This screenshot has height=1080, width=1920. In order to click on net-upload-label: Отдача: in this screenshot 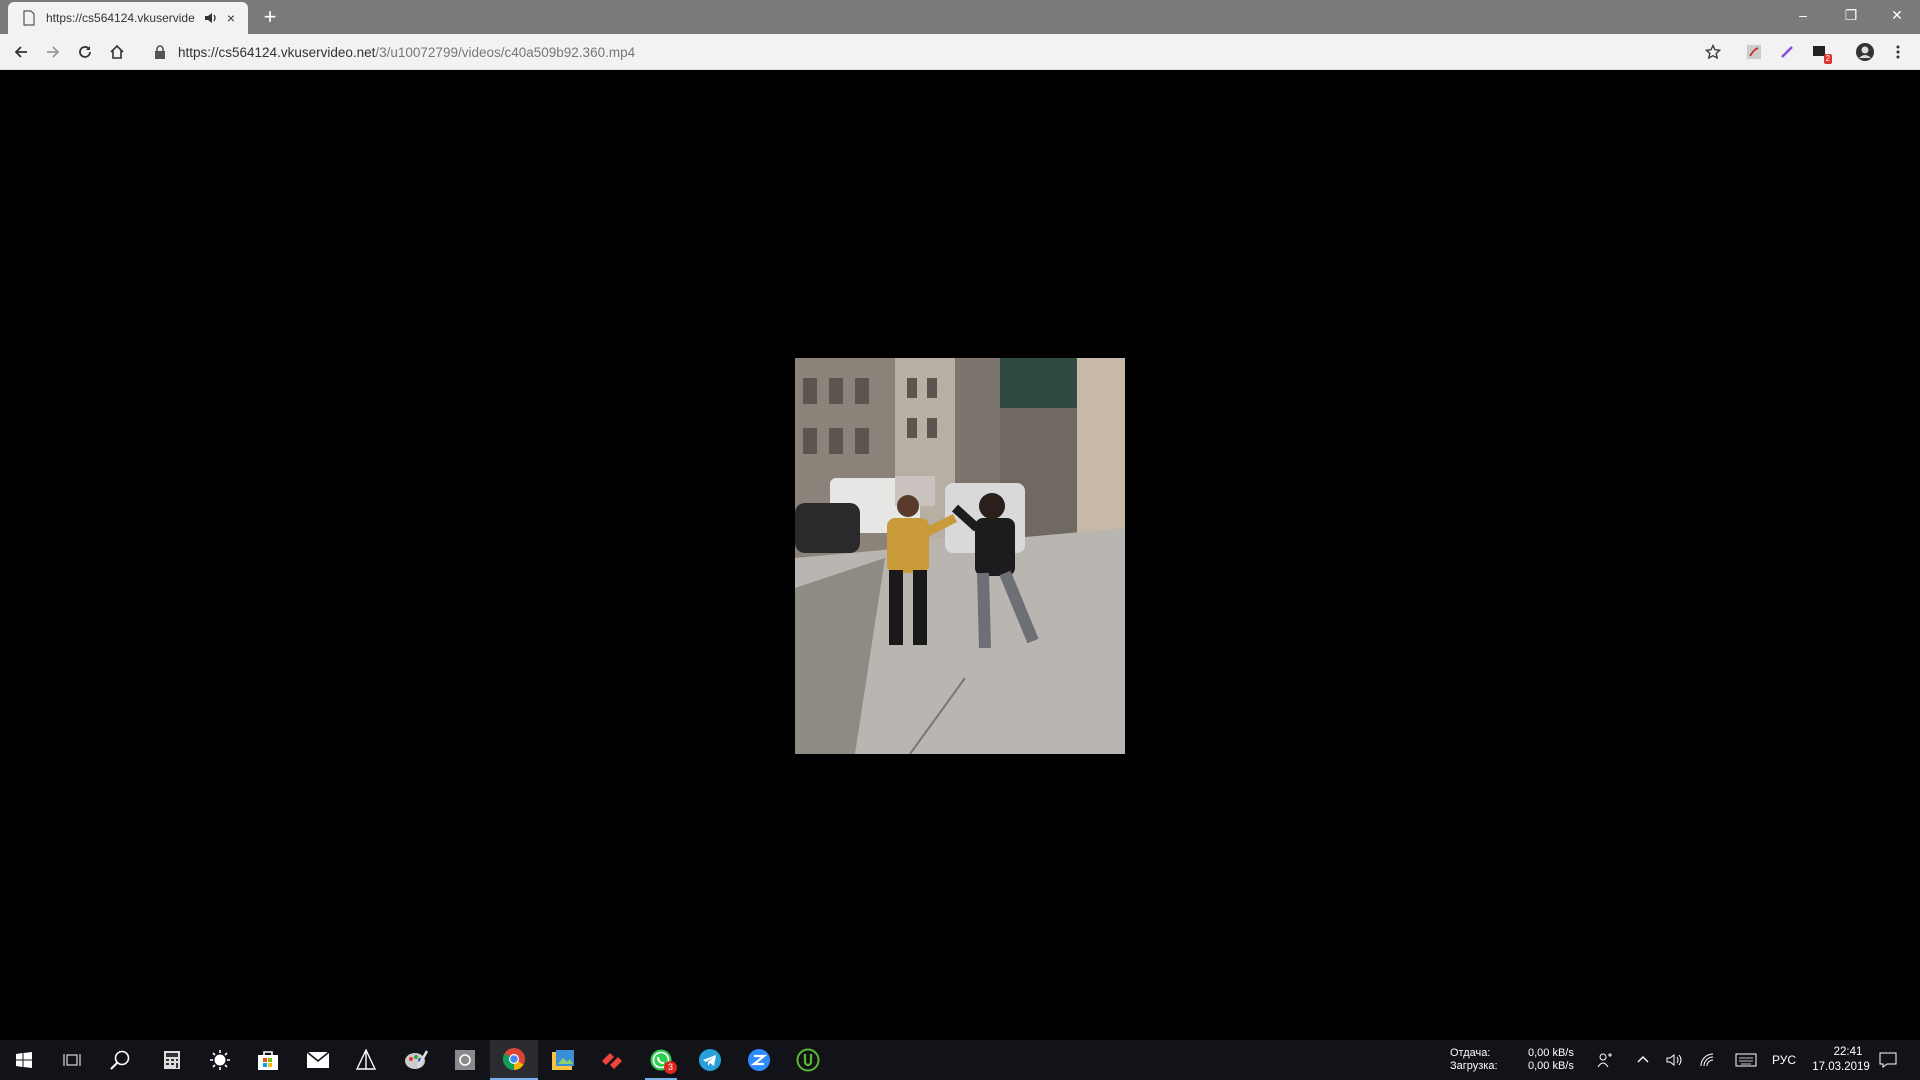, I will do `click(1470, 1053)`.